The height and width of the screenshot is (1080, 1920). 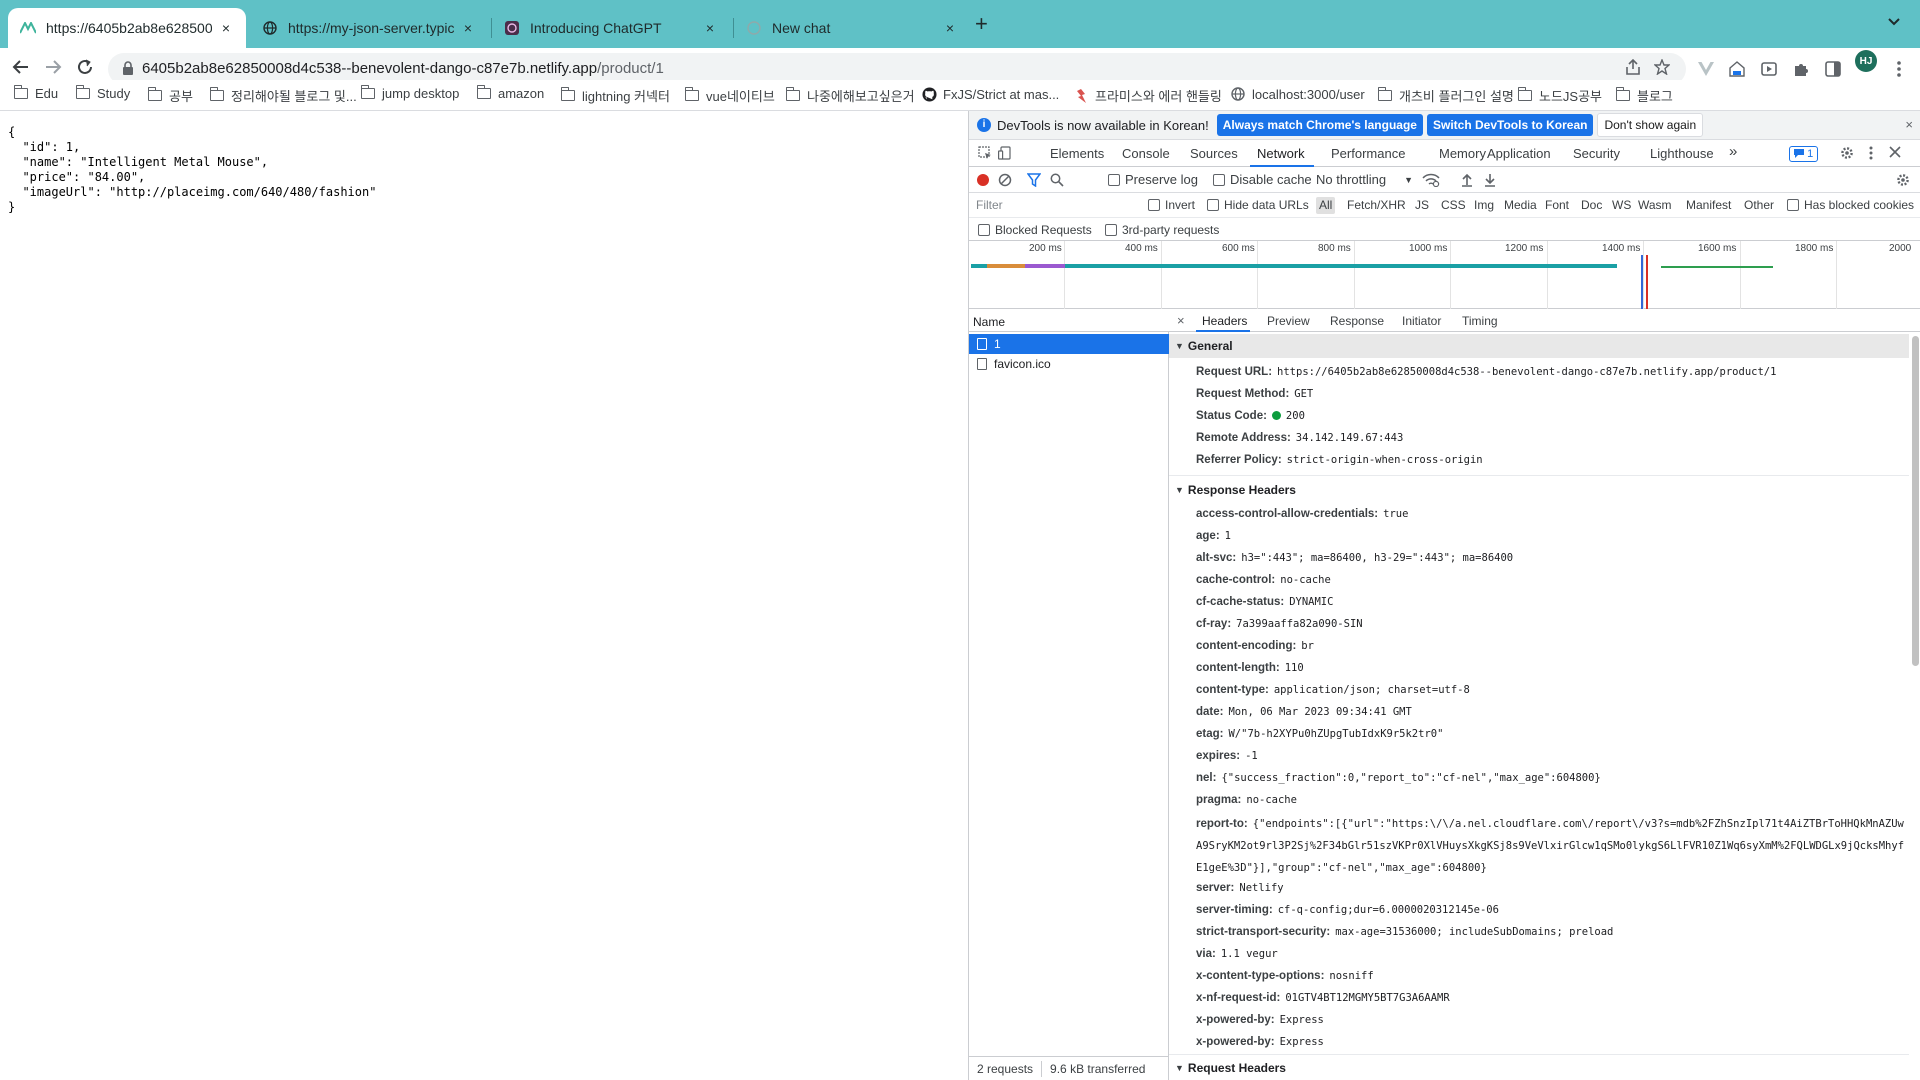 I want to click on has-blocked-cookies-checkbox: Has blocked cookies, so click(x=1850, y=205).